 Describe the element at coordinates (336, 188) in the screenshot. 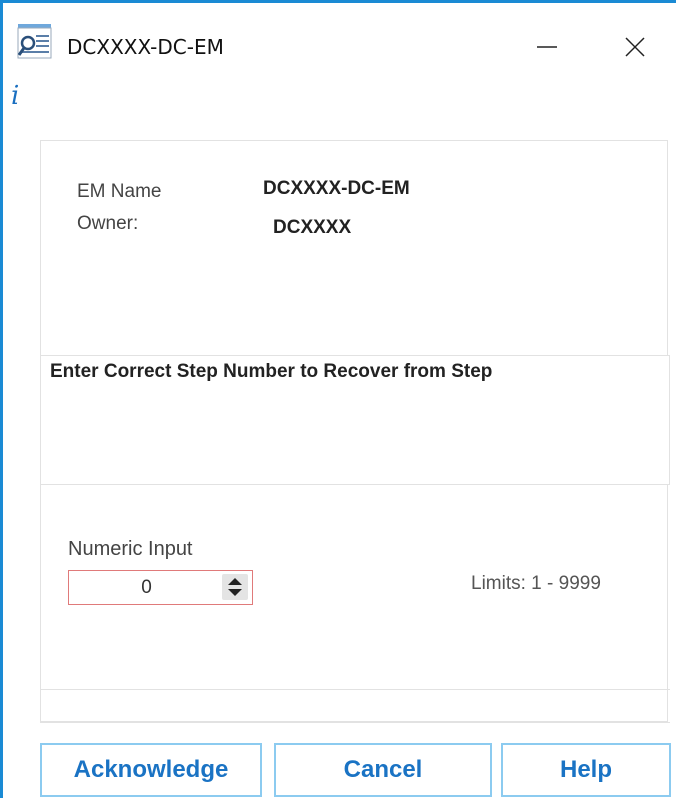

I see `em-name-value: DCXXXX-DC-EM` at that location.